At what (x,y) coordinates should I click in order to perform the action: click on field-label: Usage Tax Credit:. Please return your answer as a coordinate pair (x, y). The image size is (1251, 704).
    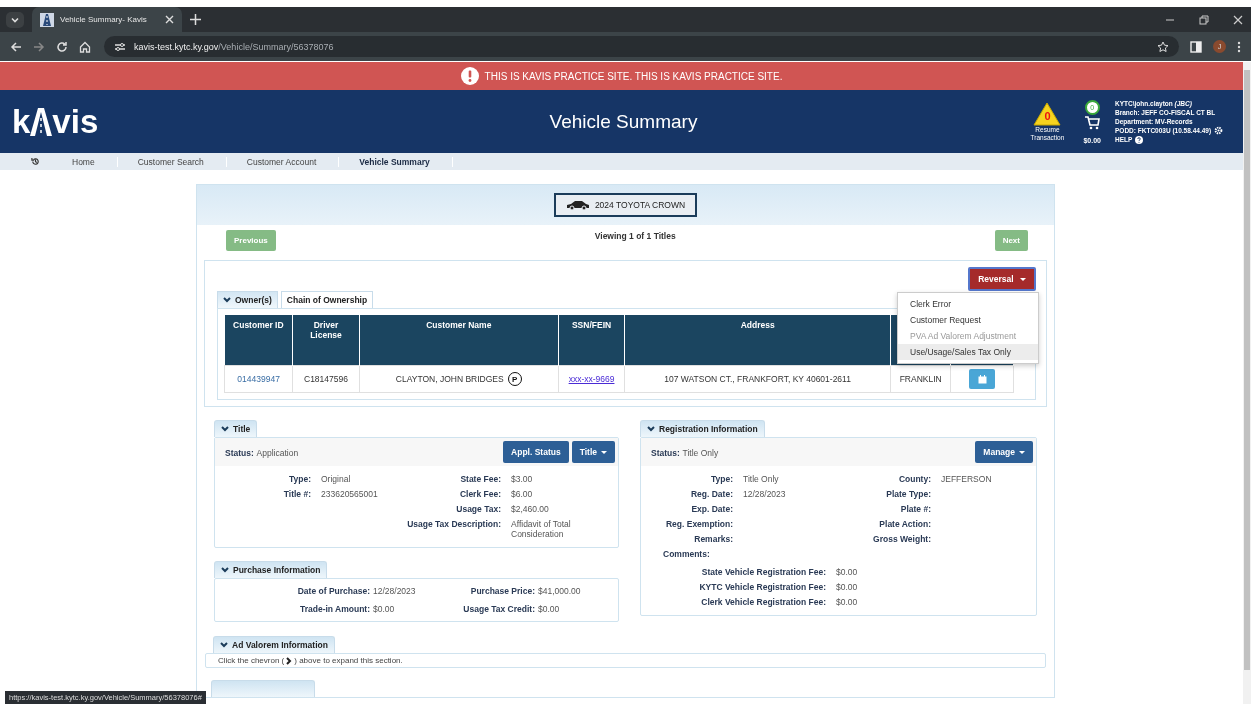
    Looking at the image, I should click on (498, 609).